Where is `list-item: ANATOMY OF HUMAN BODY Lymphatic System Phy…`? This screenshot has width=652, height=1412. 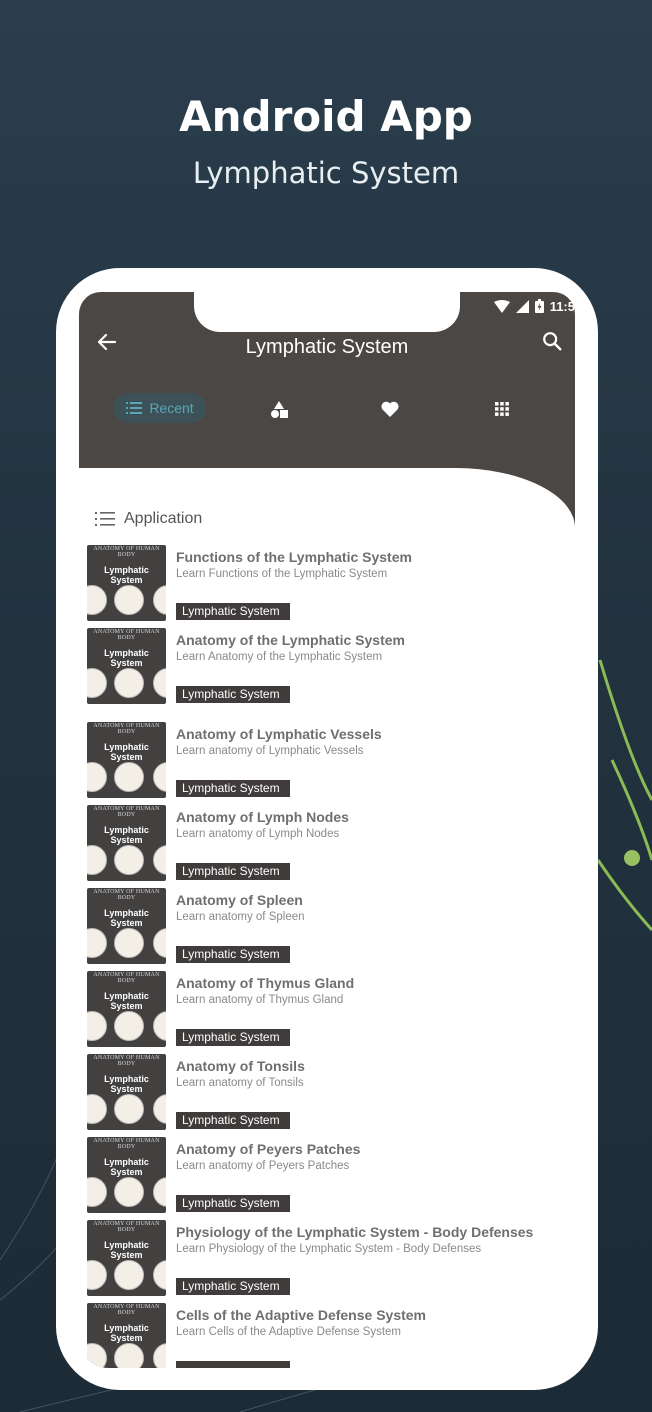
list-item: ANATOMY OF HUMAN BODY Lymphatic System Phy… is located at coordinates (327, 1259).